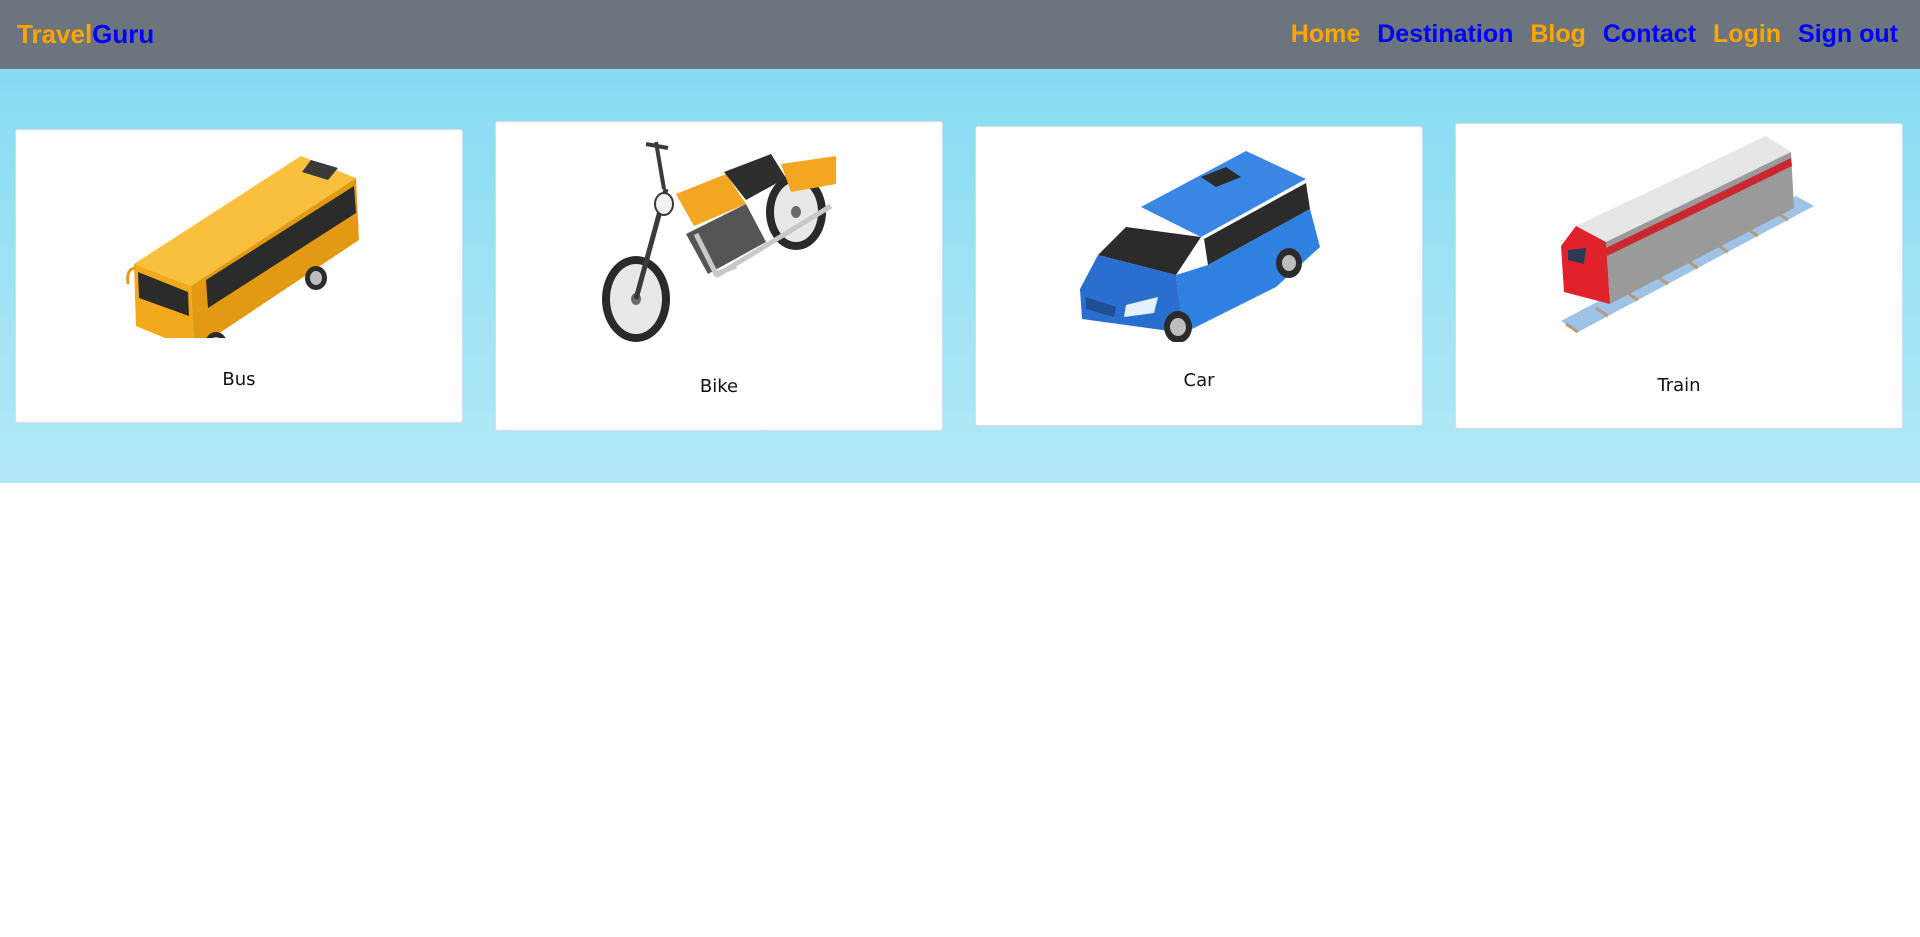  Describe the element at coordinates (719, 241) in the screenshot. I see `motorcycle-icon` at that location.